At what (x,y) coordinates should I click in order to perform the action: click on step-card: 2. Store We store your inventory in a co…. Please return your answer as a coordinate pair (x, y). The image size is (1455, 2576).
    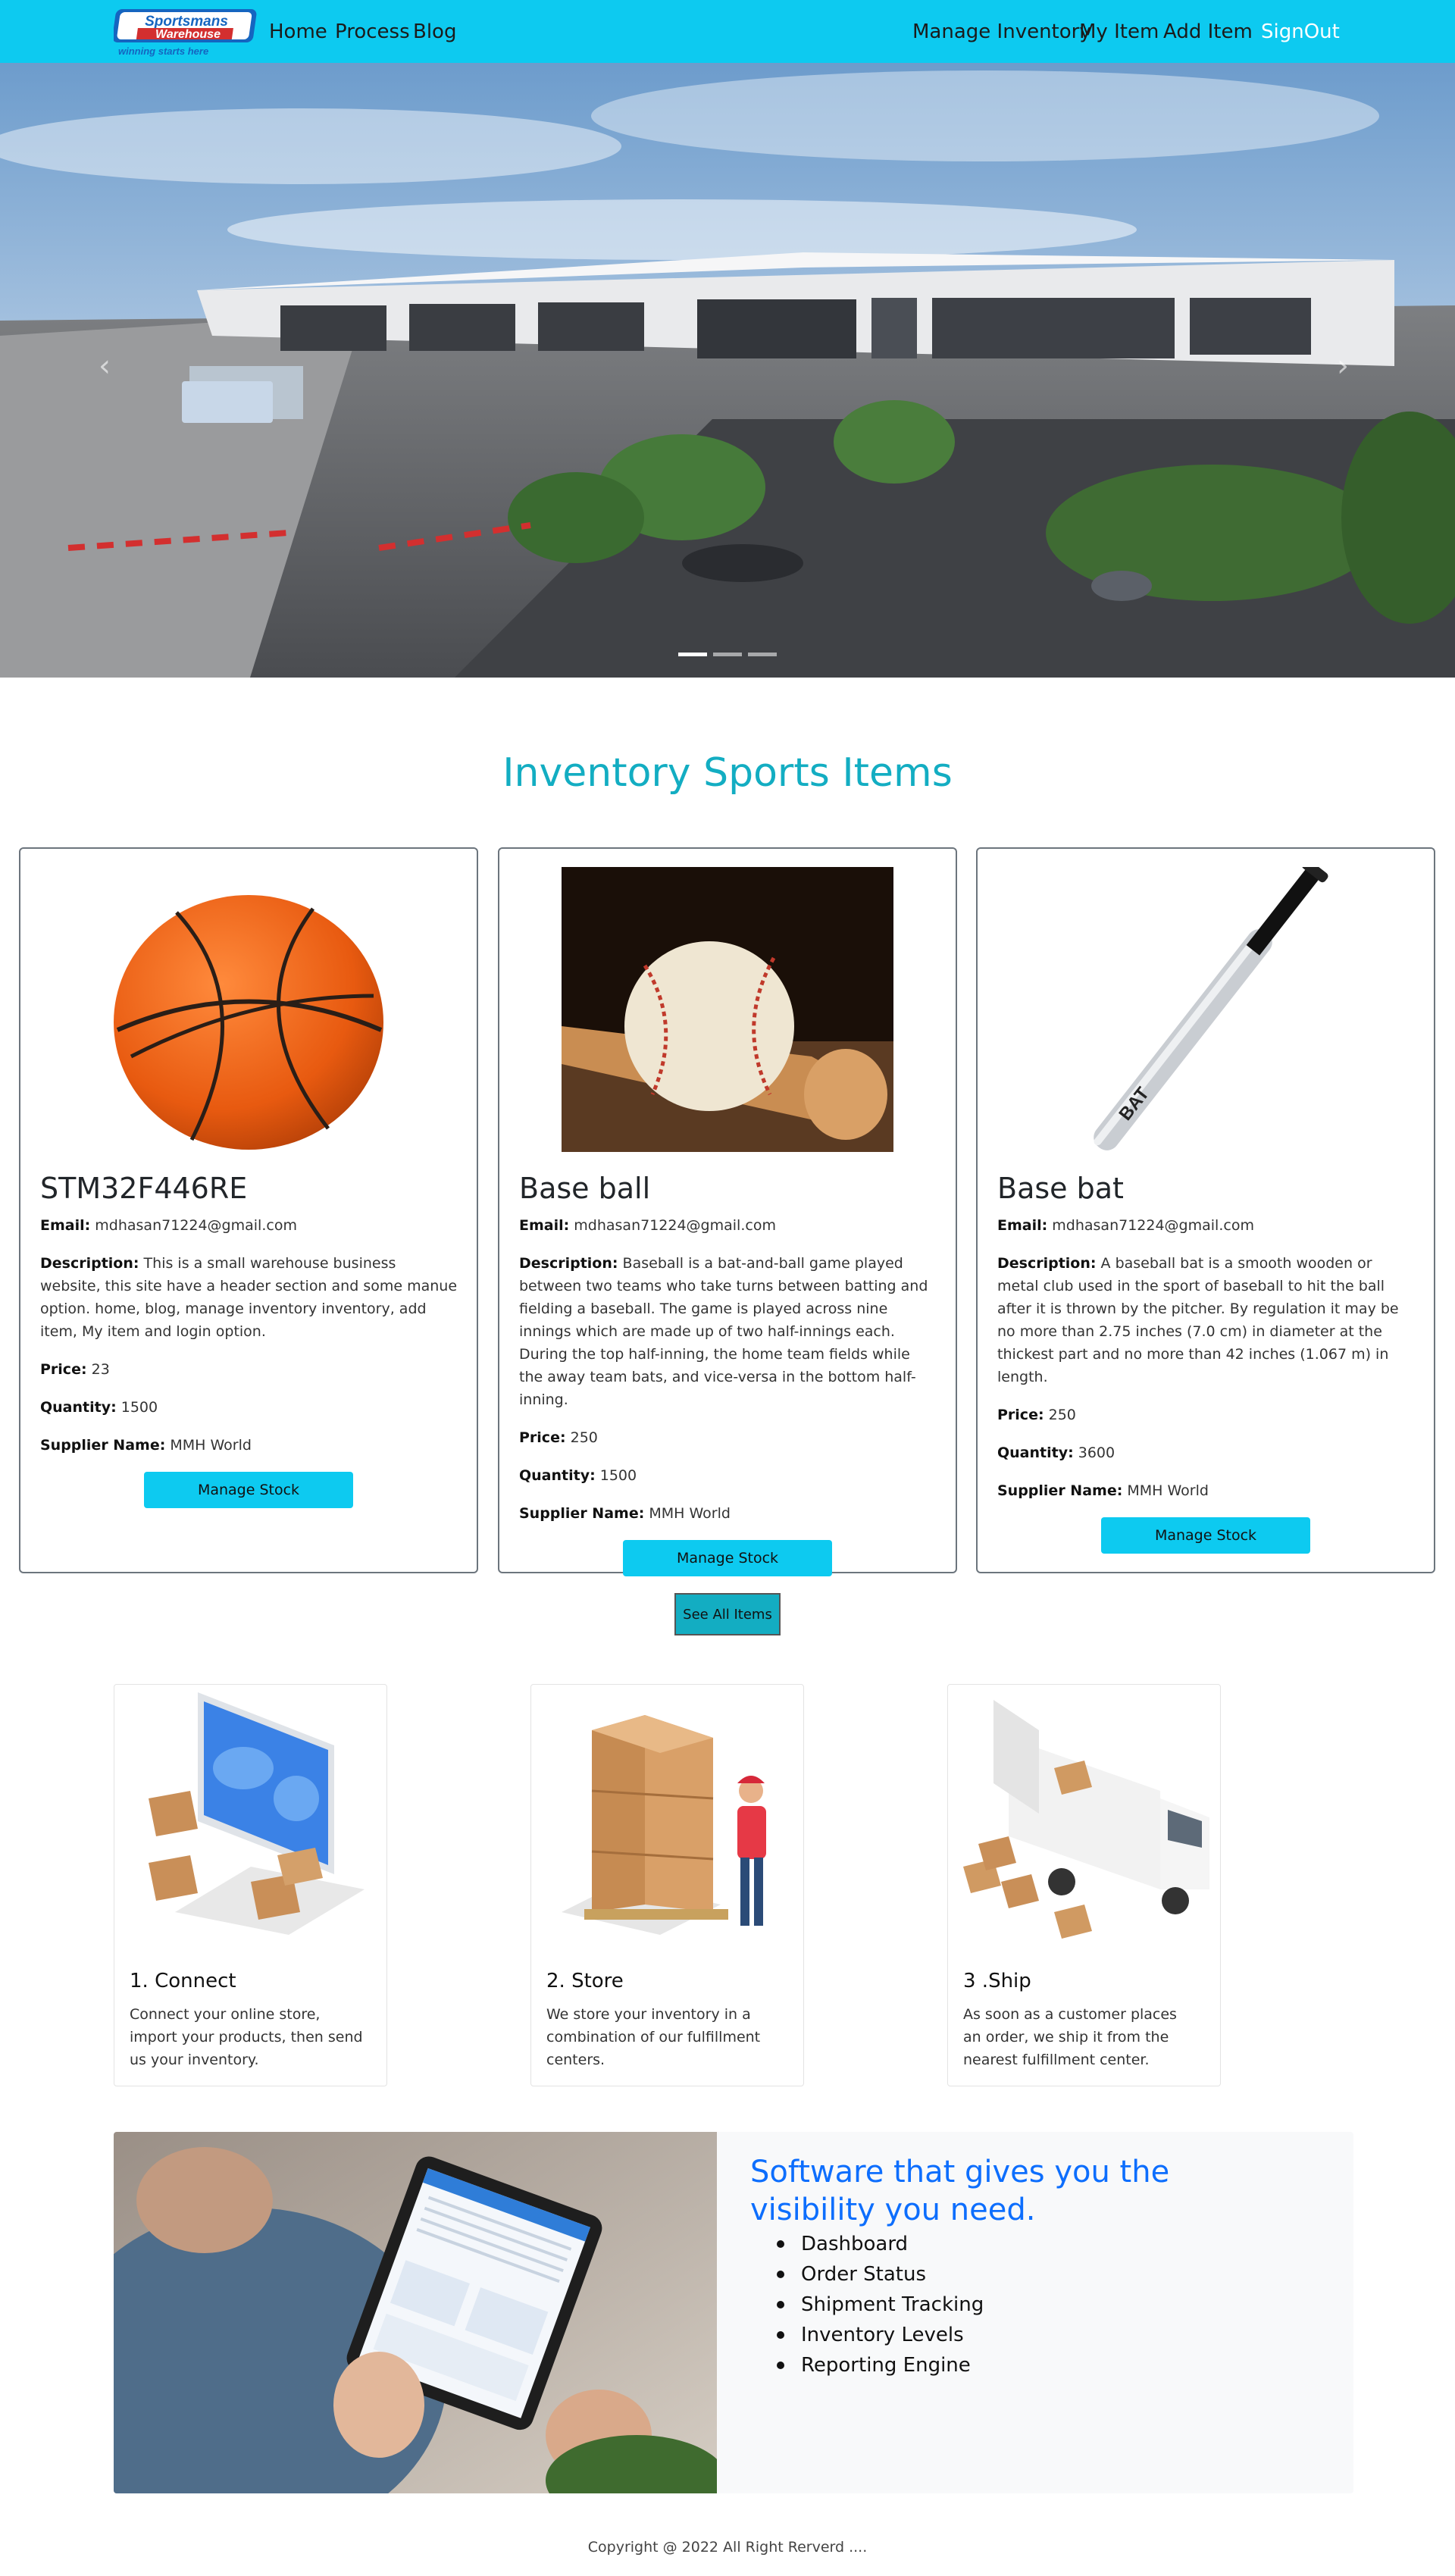
    Looking at the image, I should click on (667, 1885).